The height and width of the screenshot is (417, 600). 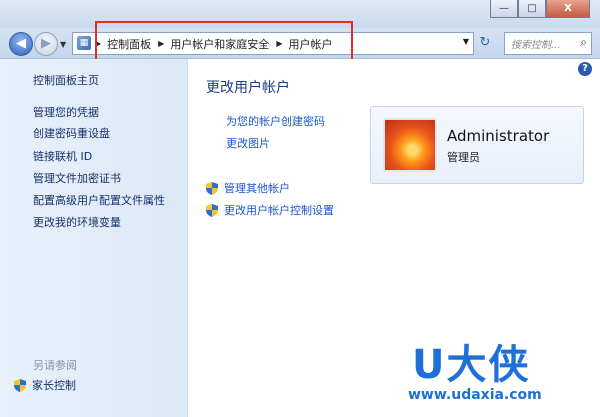 I want to click on close-button: X, so click(x=568, y=9).